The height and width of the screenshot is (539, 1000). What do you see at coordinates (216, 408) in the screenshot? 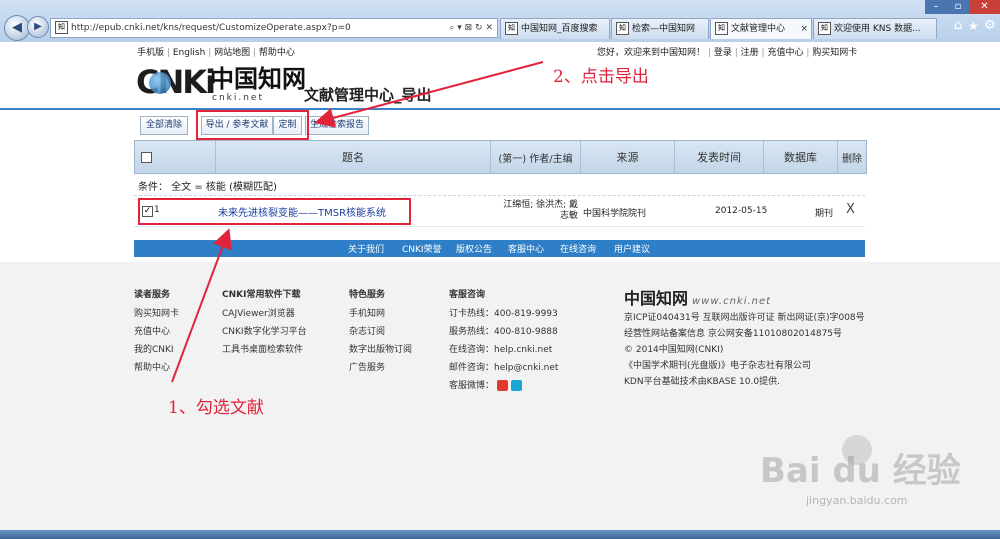
I see `annotation-step1: 1、勾选文献` at bounding box center [216, 408].